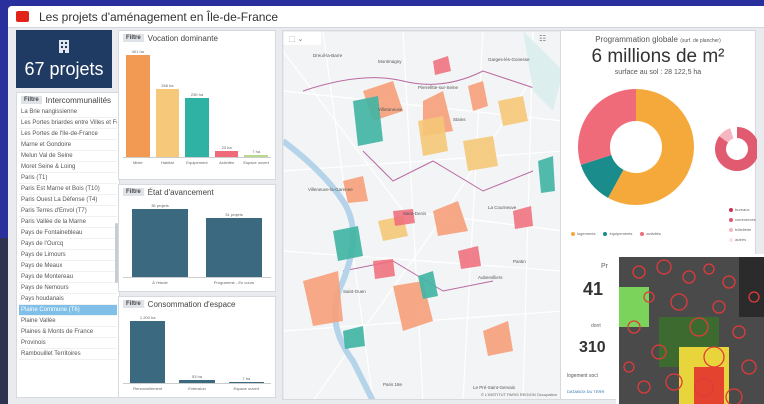 The width and height of the screenshot is (764, 404). I want to click on map-place-label: Stains, so click(459, 119).